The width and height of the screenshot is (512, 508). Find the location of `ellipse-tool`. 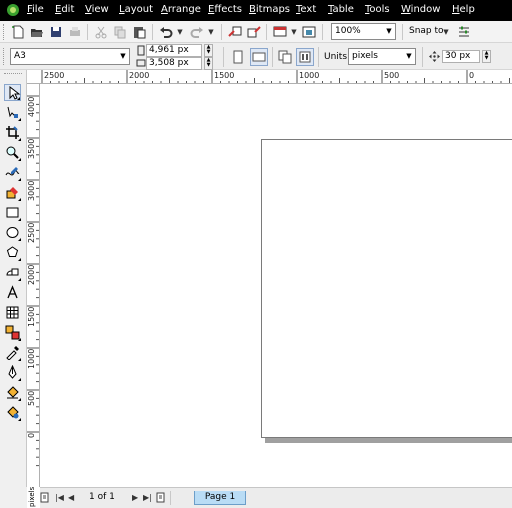

ellipse-tool is located at coordinates (12, 232).